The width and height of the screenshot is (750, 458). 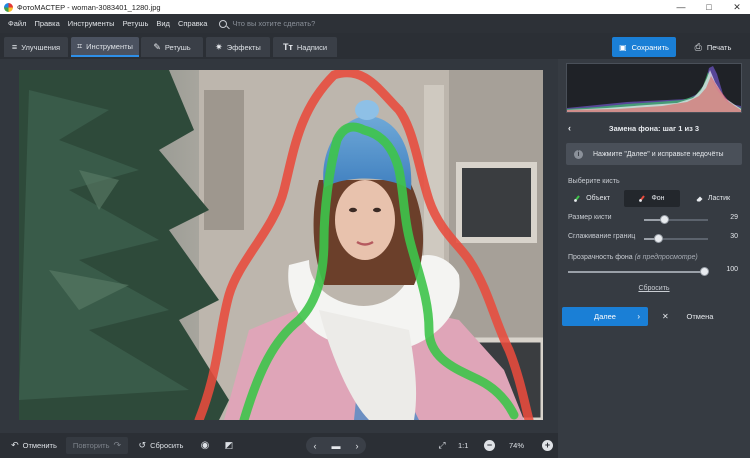 I want to click on opacity-label: Прозрачность фона (в предпросмотре), so click(x=633, y=257).